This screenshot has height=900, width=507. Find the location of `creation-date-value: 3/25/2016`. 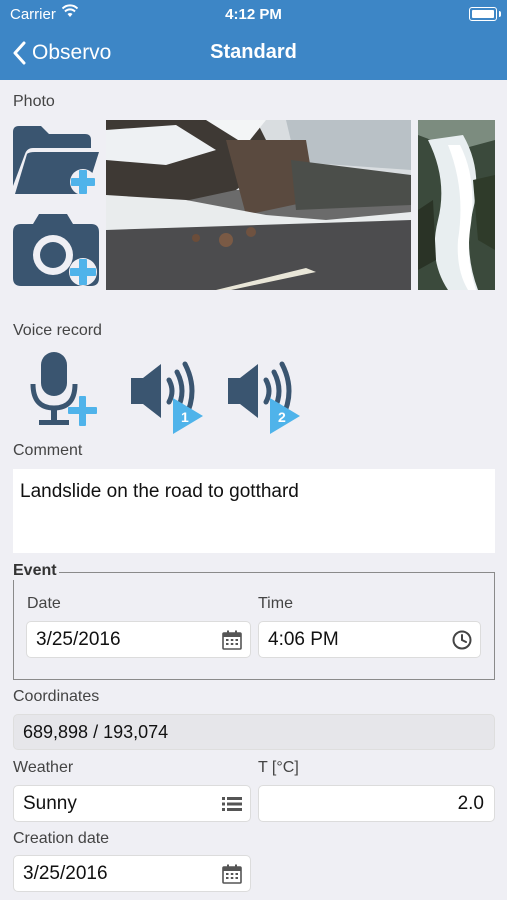

creation-date-value: 3/25/2016 is located at coordinates (65, 873).